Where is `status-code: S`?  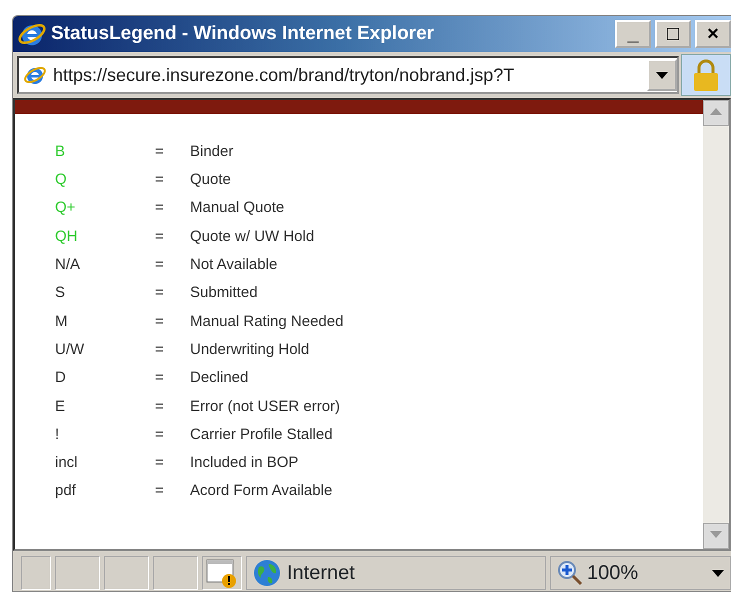
status-code: S is located at coordinates (60, 293).